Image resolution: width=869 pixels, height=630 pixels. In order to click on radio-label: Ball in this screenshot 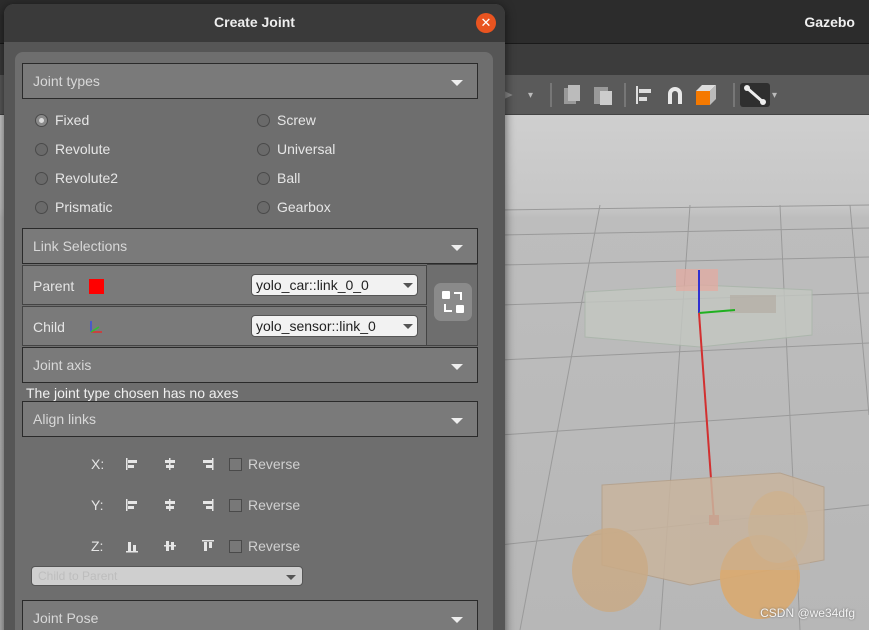, I will do `click(289, 178)`.